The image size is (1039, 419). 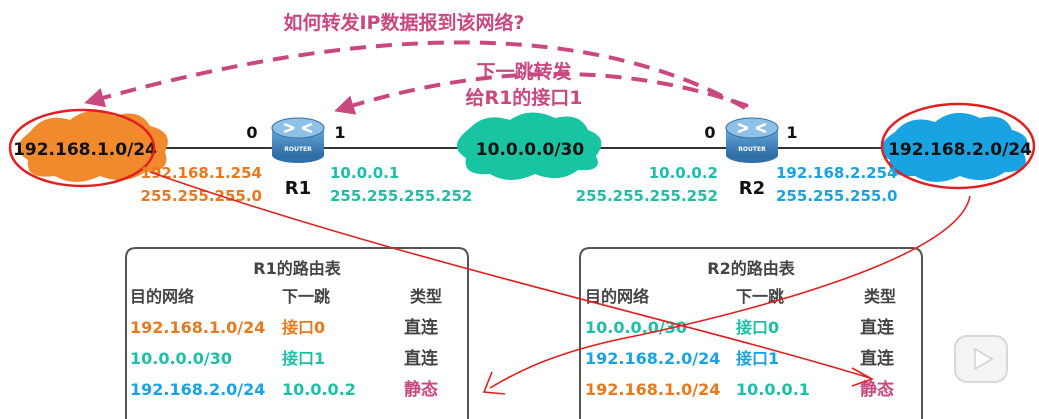 What do you see at coordinates (201, 173) in the screenshot?
I see `r1-if0-ip: 192.168.1.254` at bounding box center [201, 173].